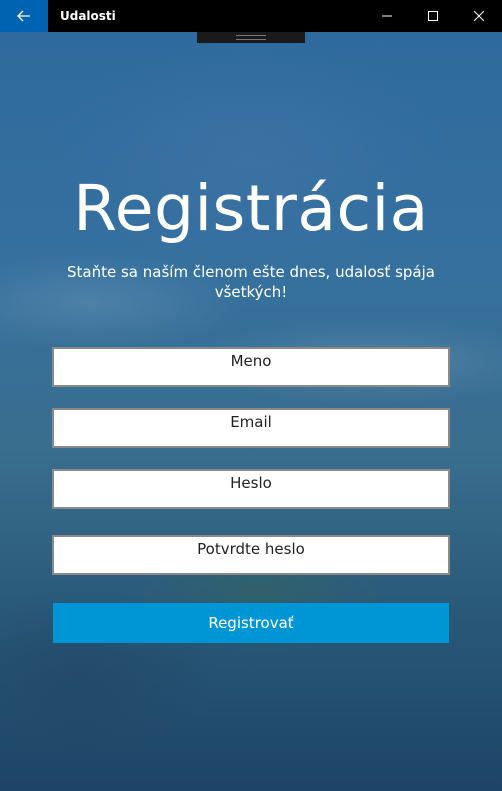  I want to click on password-field, so click(251, 489).